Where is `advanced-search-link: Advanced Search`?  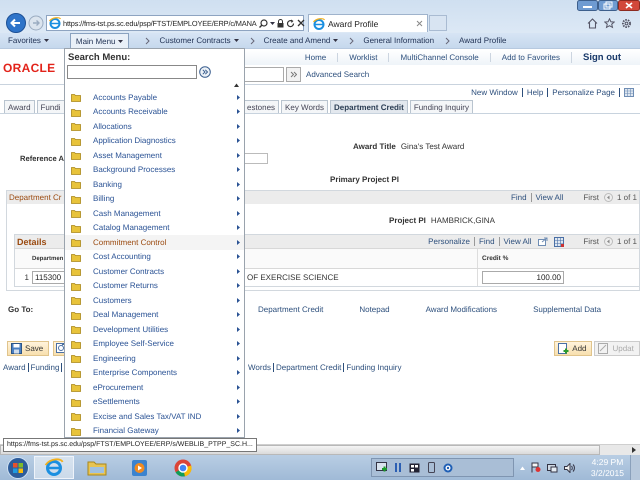
advanced-search-link: Advanced Search is located at coordinates (338, 74).